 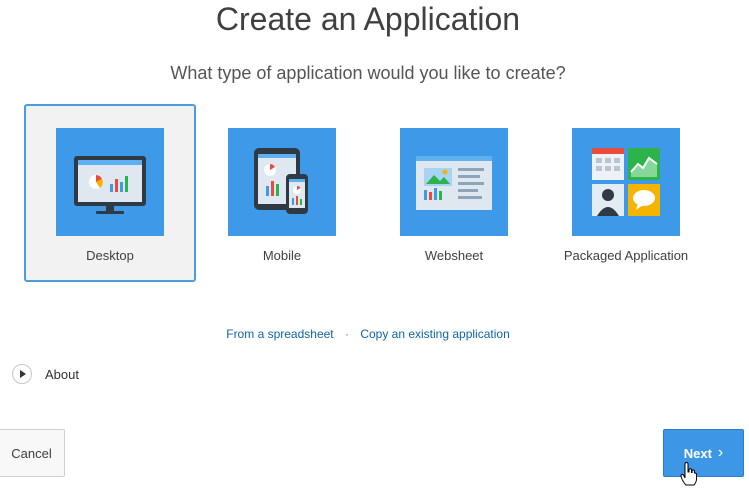 I want to click on app-type-desktop-label: Desktop, so click(x=110, y=255).